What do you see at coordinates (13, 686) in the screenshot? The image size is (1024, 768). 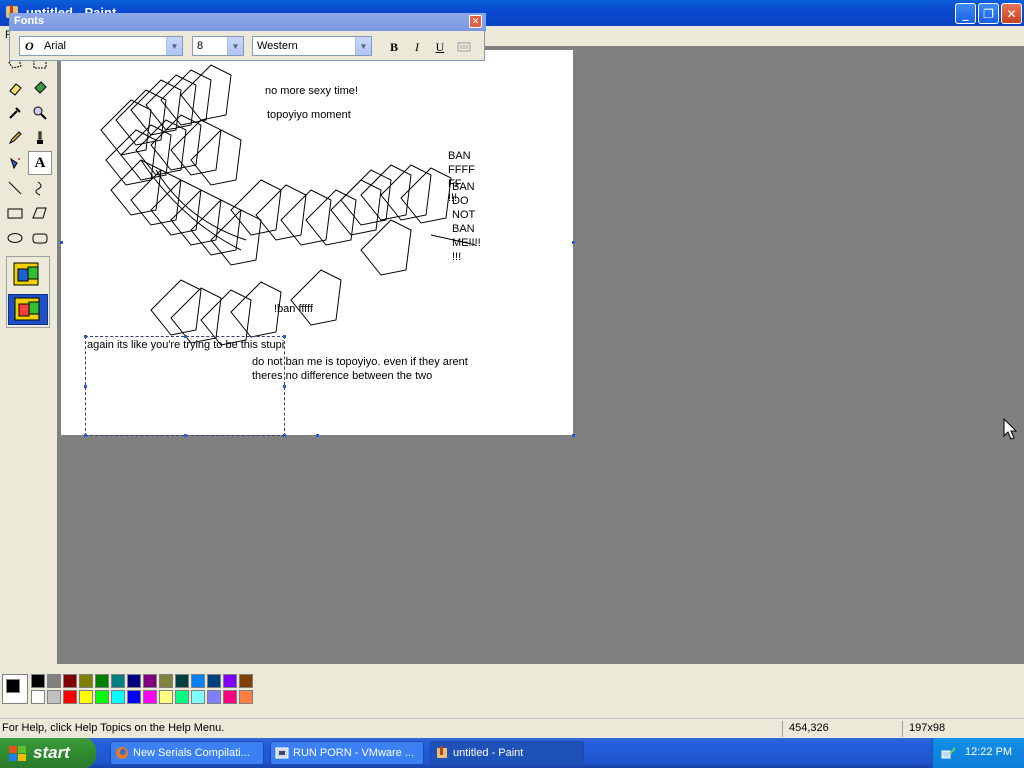 I see `foreground-color` at bounding box center [13, 686].